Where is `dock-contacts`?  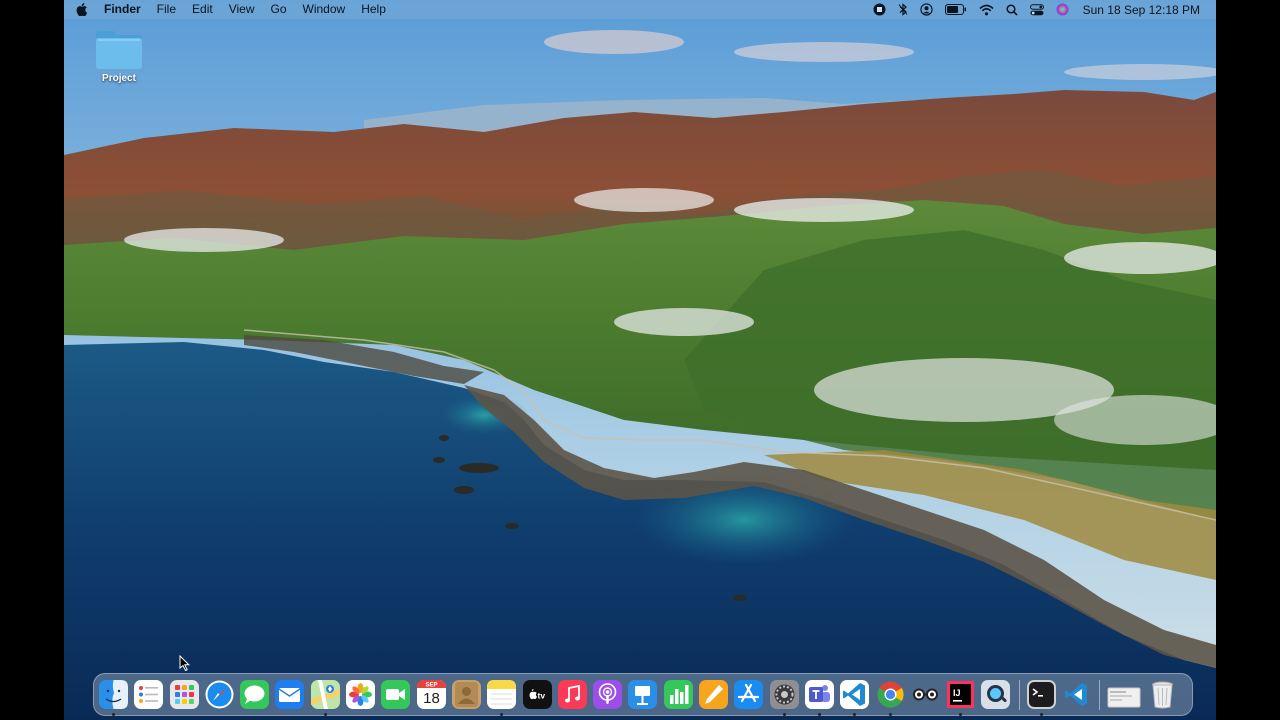
dock-contacts is located at coordinates (466, 694).